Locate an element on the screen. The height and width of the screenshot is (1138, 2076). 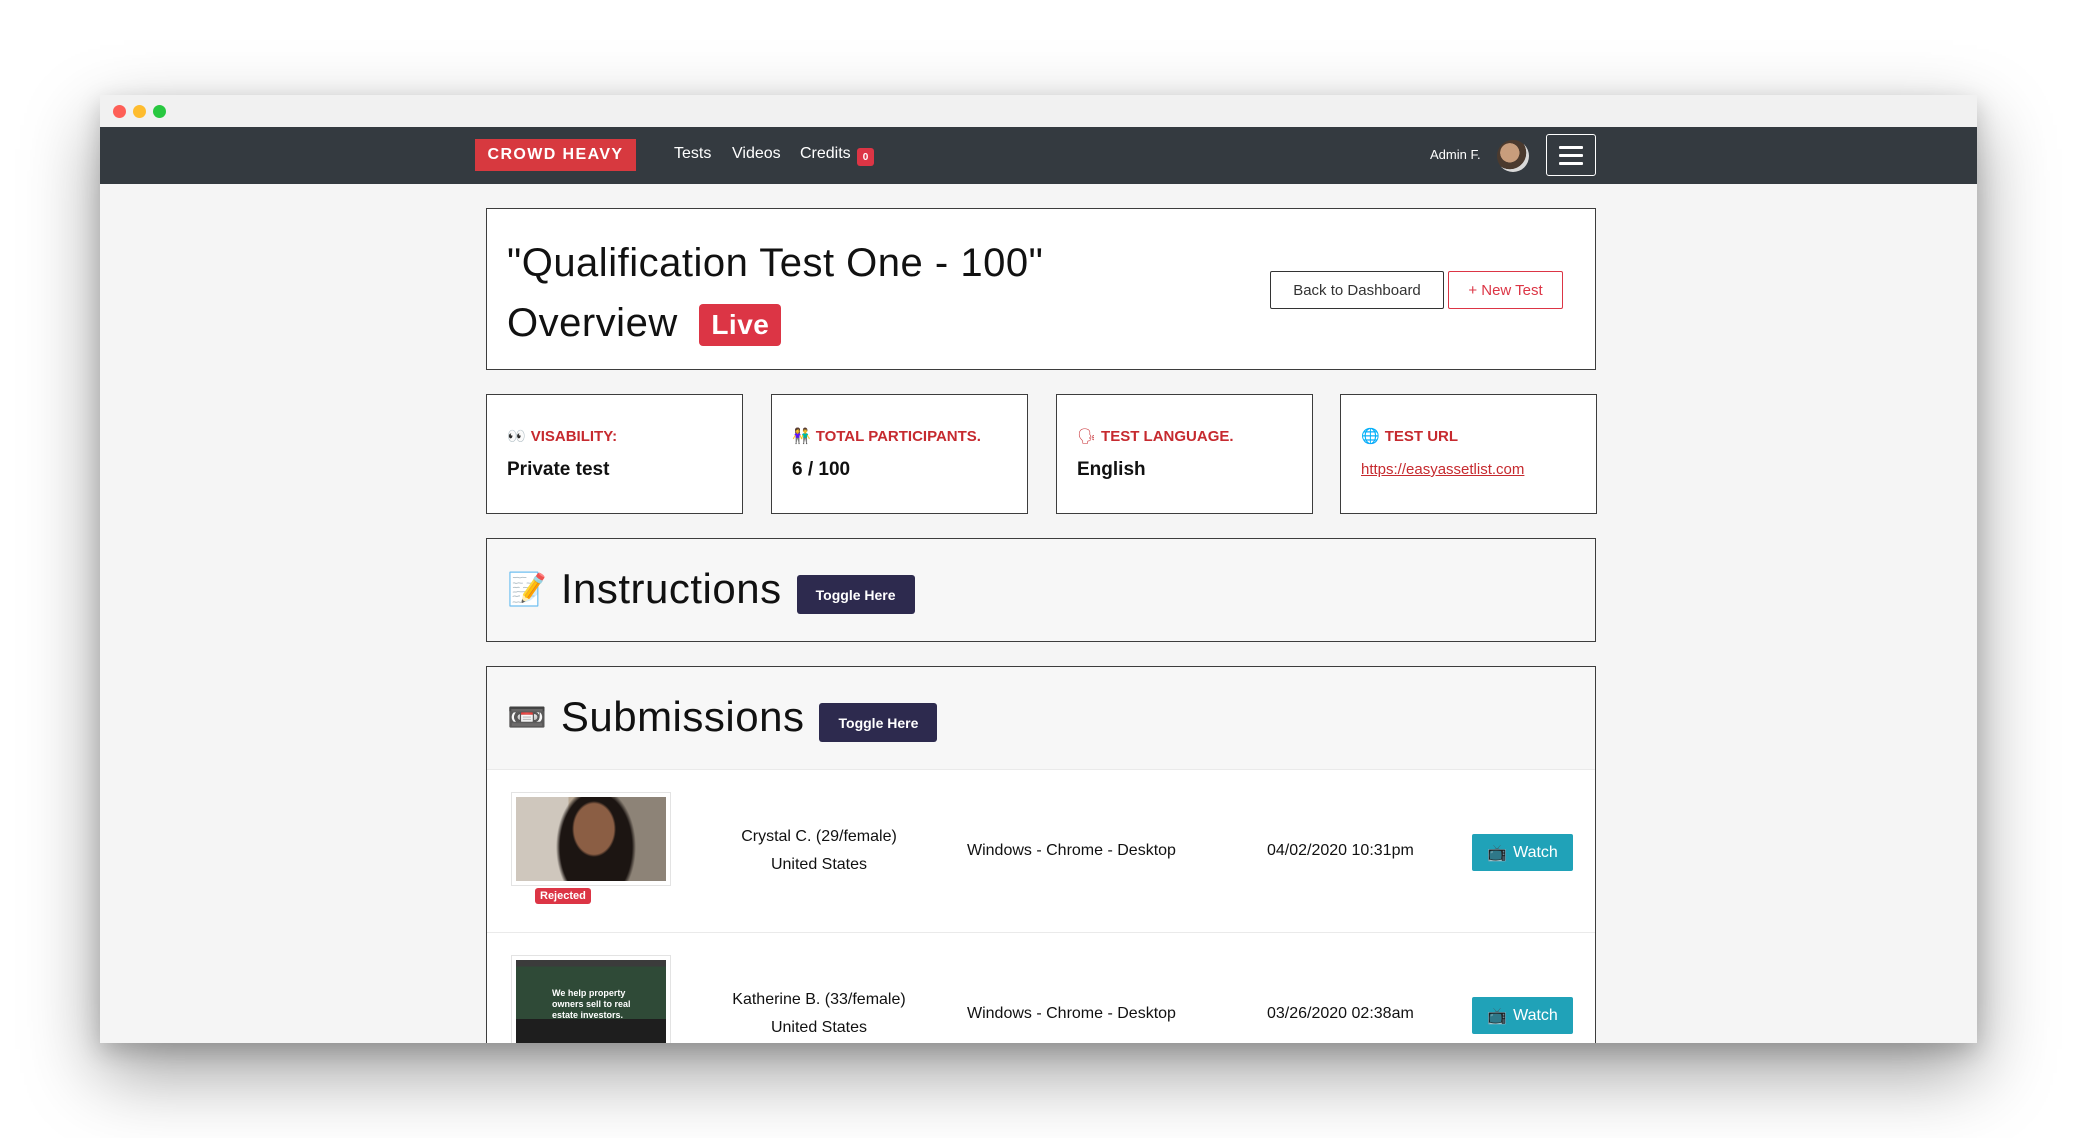
test-url-link: https://easyassetlist.com is located at coordinates (1442, 469).